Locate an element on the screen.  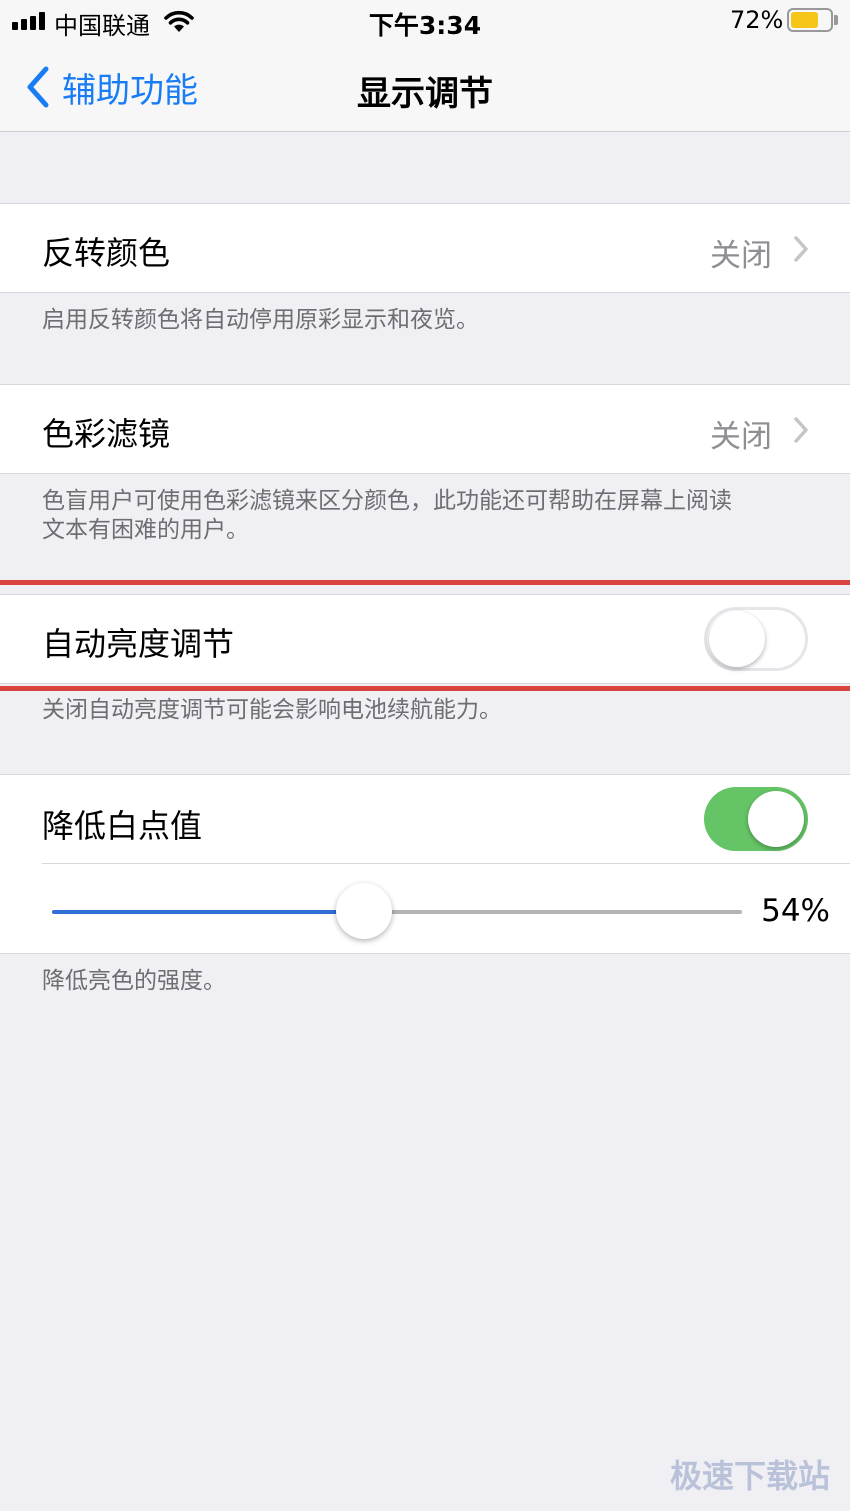
auto-brightness-toggle is located at coordinates (756, 639).